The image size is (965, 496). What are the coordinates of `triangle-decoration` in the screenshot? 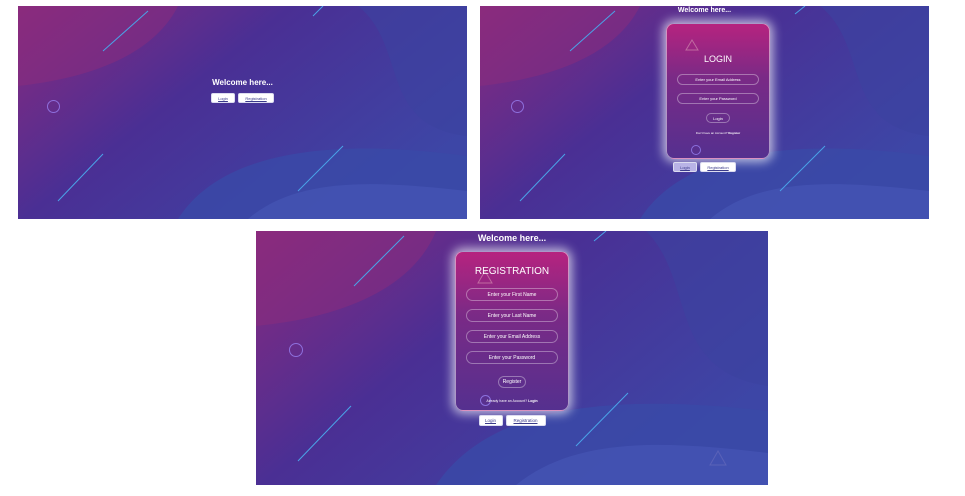 It's located at (692, 45).